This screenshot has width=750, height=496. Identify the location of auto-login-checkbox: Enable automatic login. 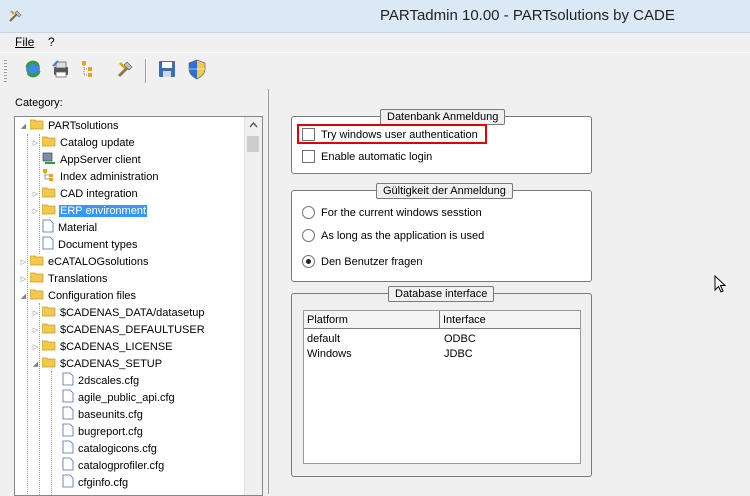
(367, 156).